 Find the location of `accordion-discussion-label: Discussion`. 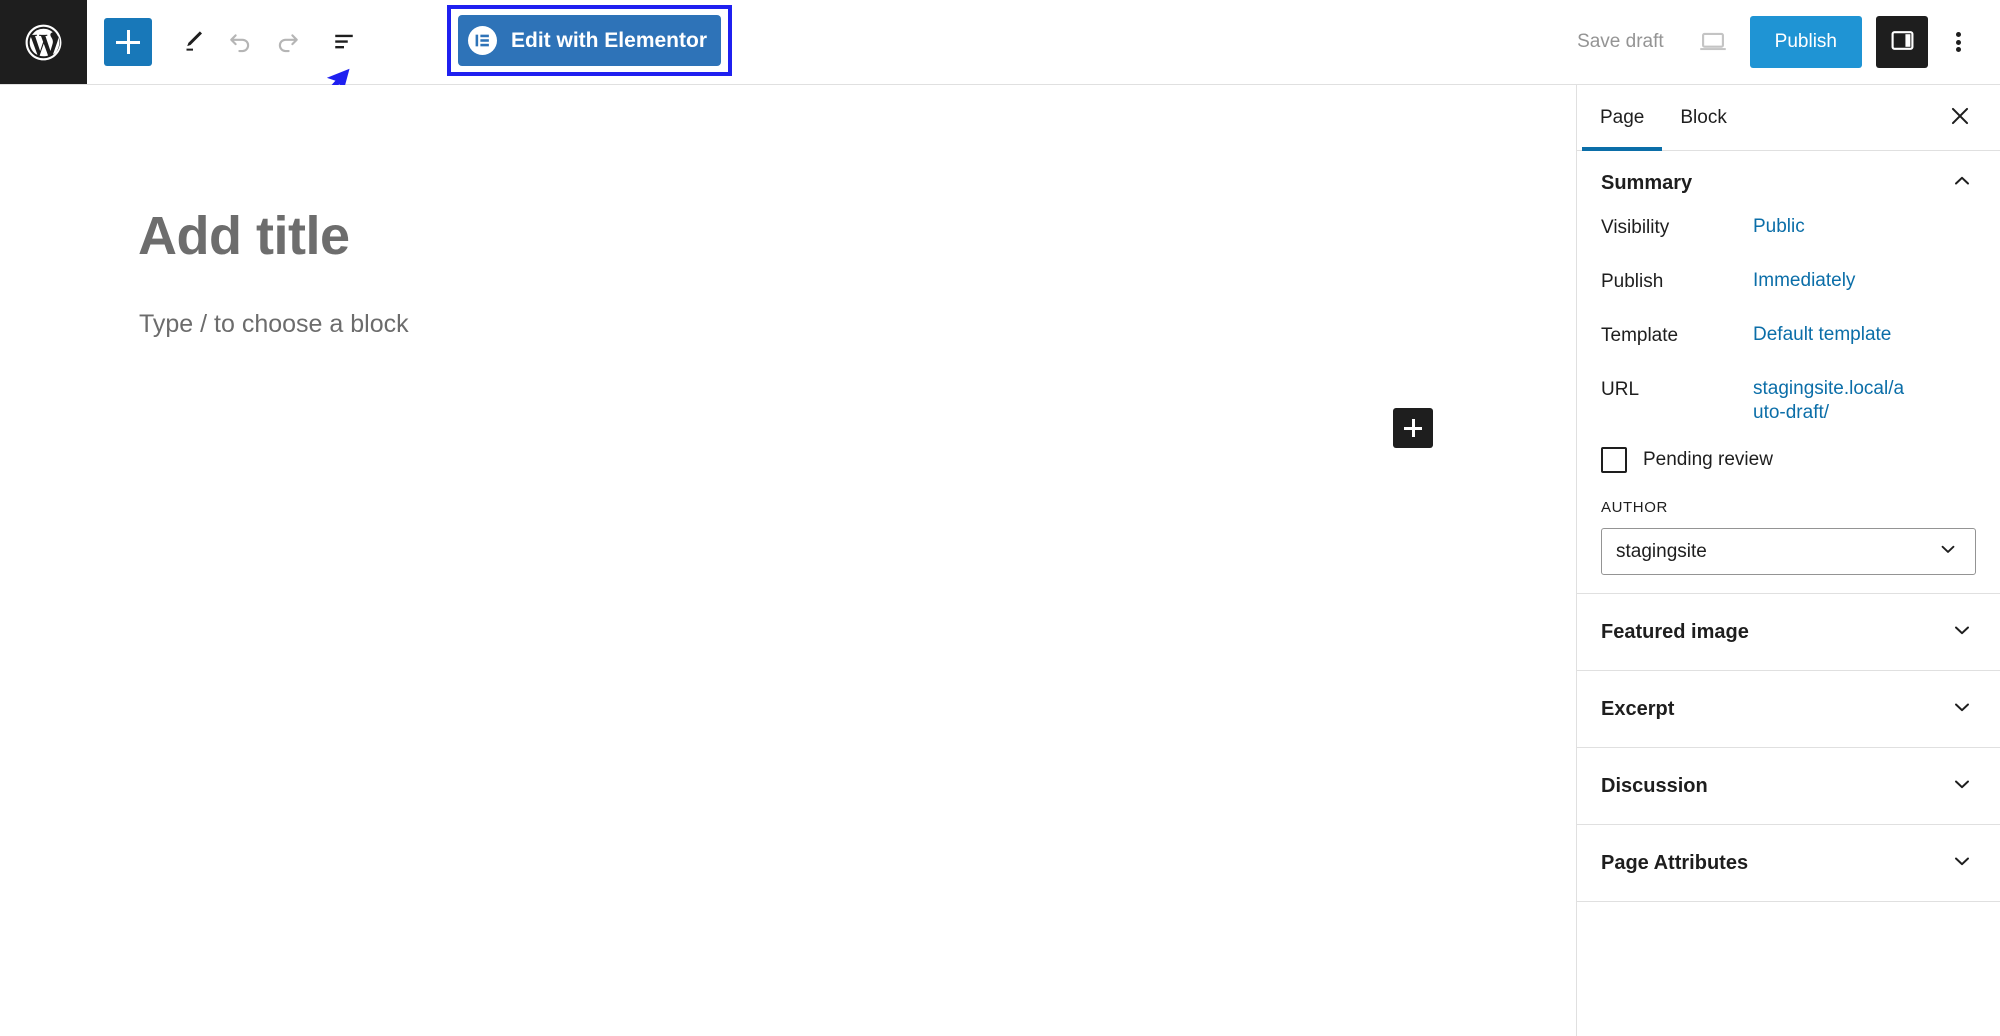

accordion-discussion-label: Discussion is located at coordinates (1654, 785).